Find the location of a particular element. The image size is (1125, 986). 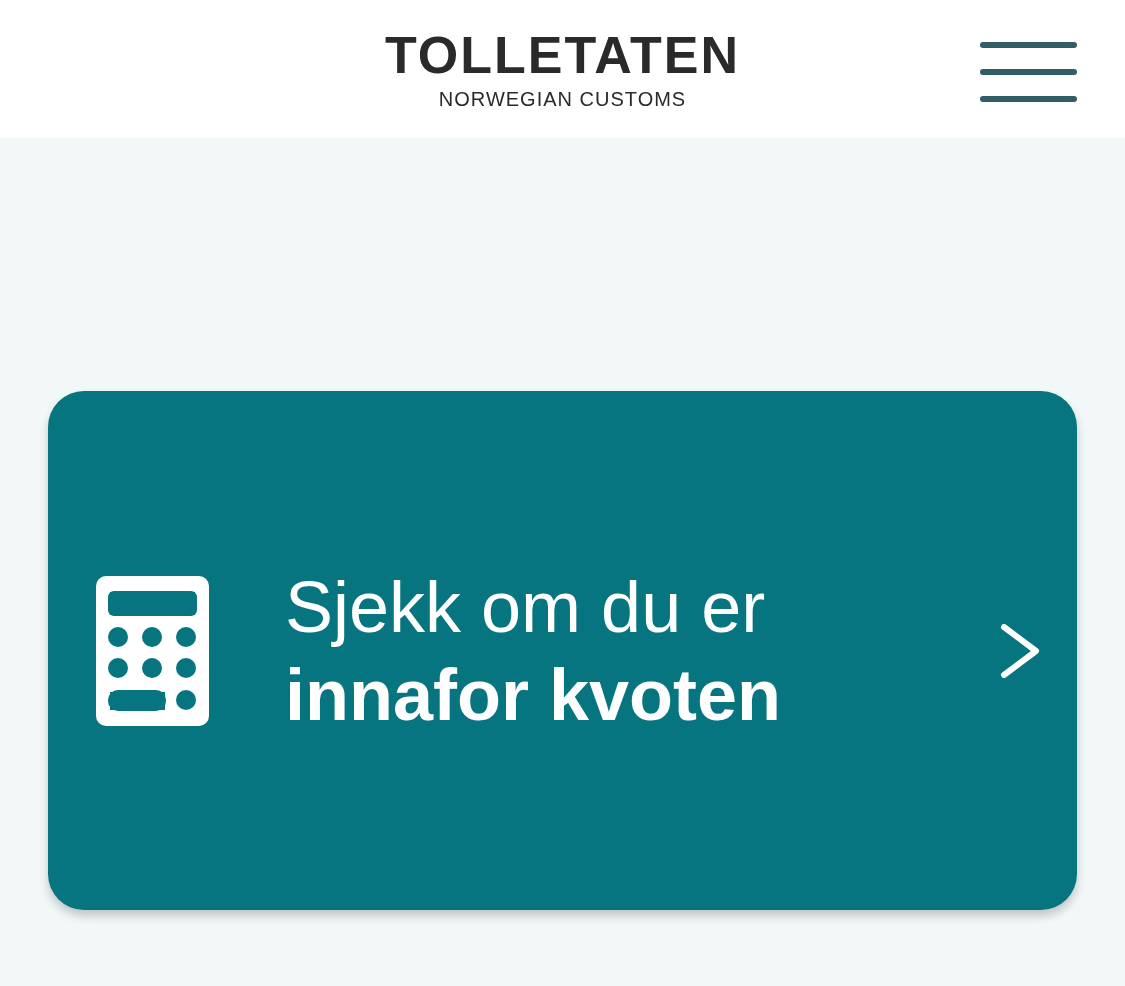

logo-title: TOLLETATEN is located at coordinates (562, 55).